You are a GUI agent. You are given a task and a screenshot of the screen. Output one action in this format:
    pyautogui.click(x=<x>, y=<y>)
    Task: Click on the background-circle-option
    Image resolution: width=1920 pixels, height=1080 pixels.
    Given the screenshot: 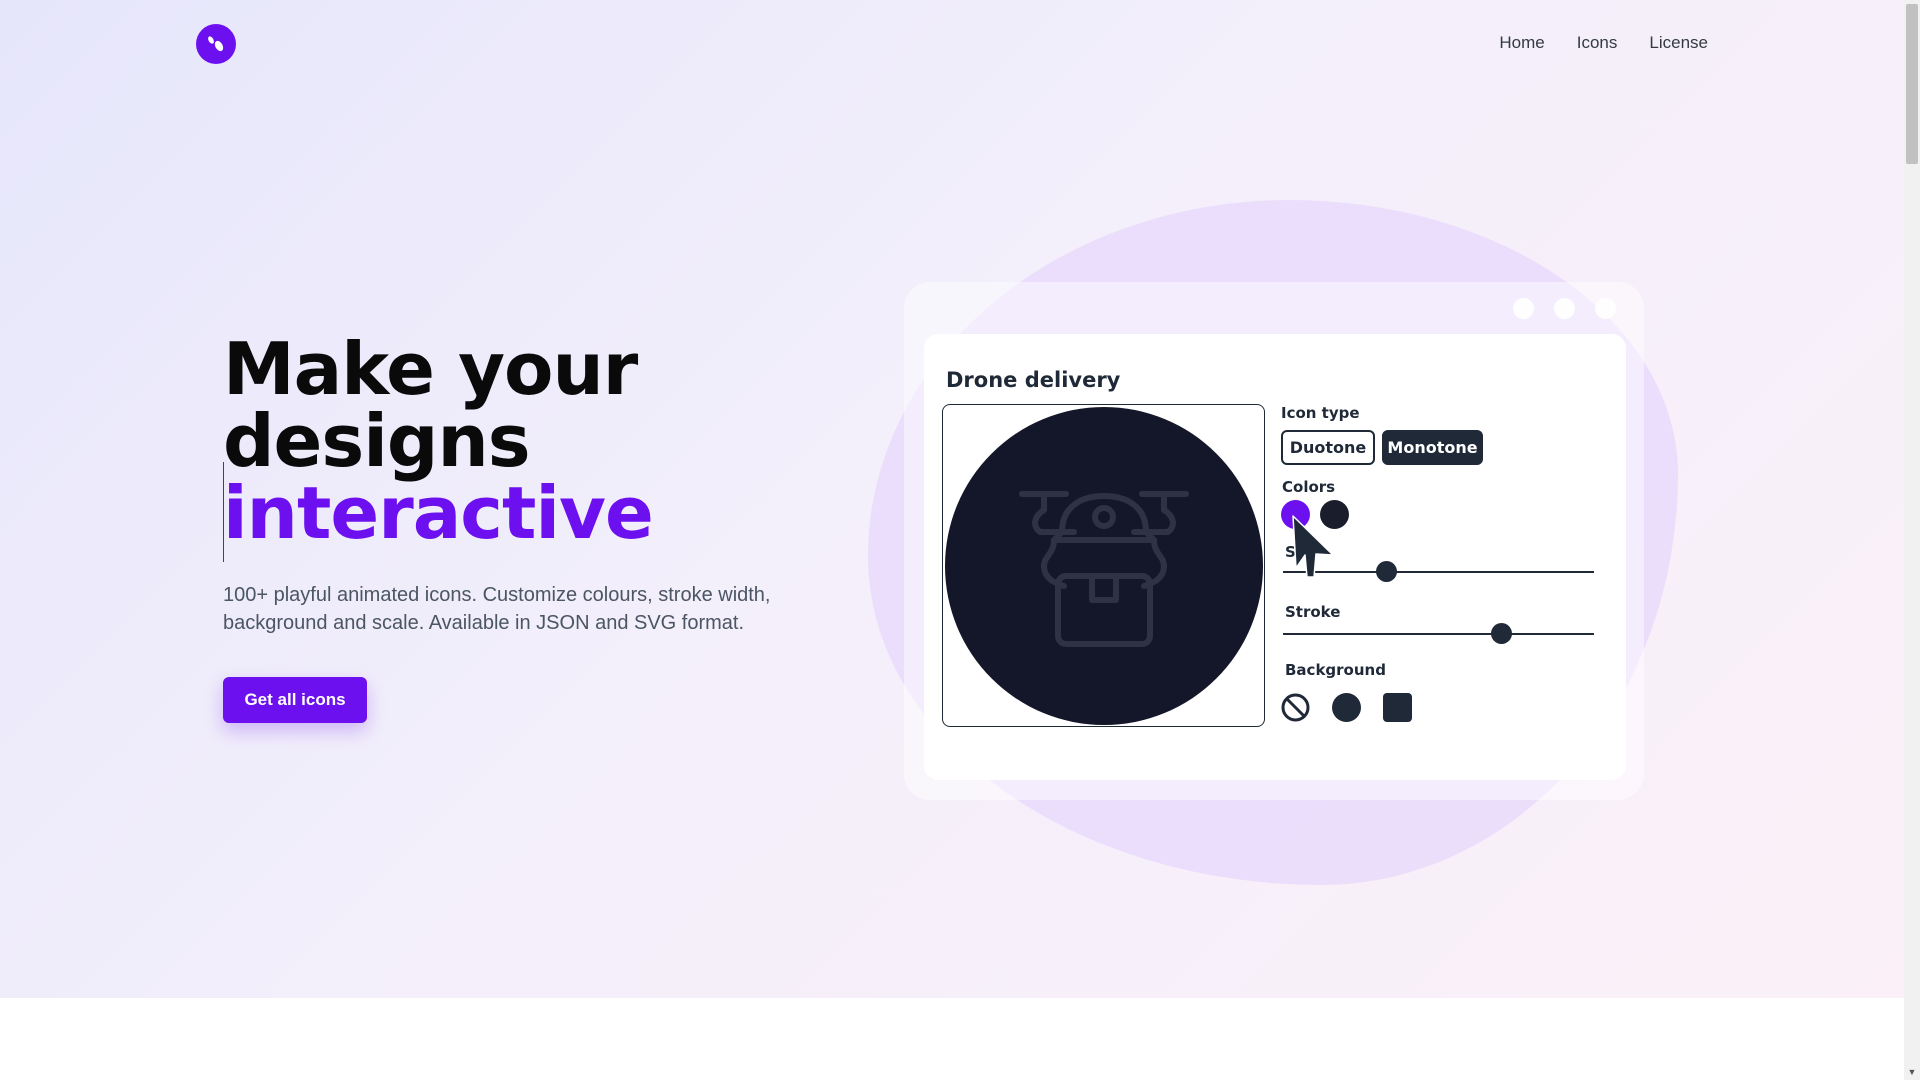 What is the action you would take?
    pyautogui.click(x=1346, y=707)
    